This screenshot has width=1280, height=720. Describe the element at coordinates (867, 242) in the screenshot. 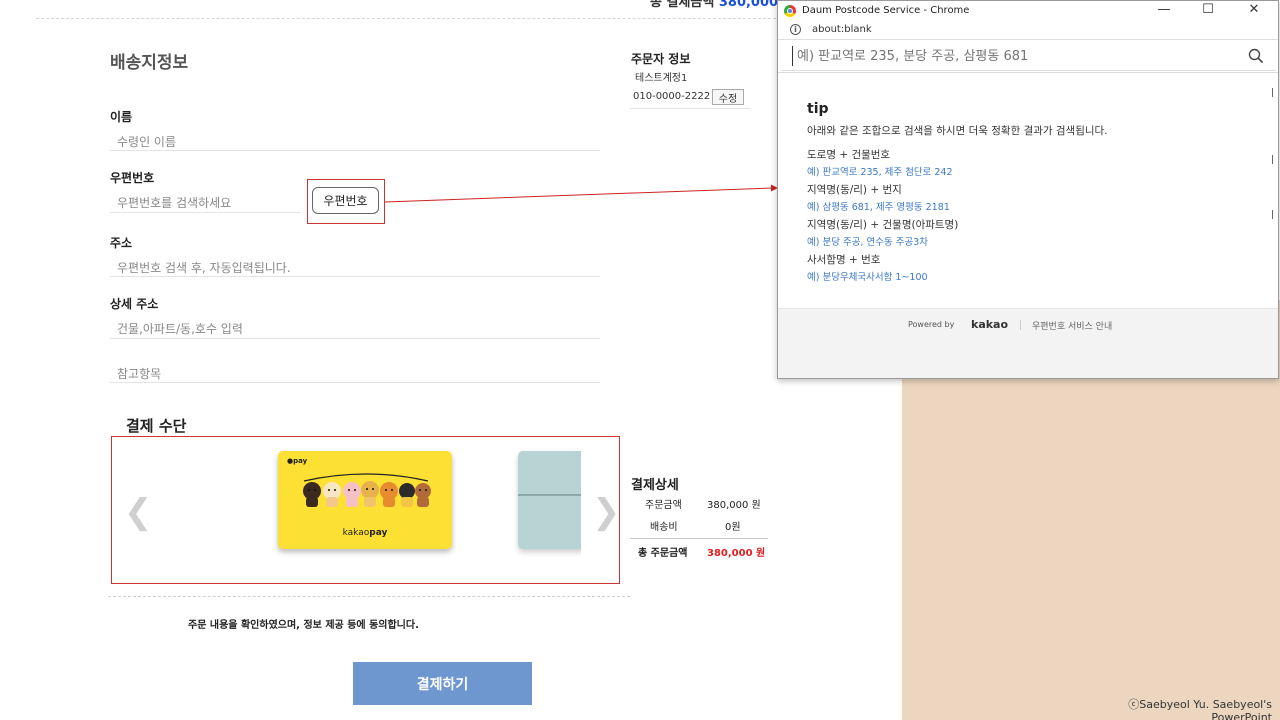

I see `tip-example: 예) 분당 주공, 연수동 주공3차` at that location.